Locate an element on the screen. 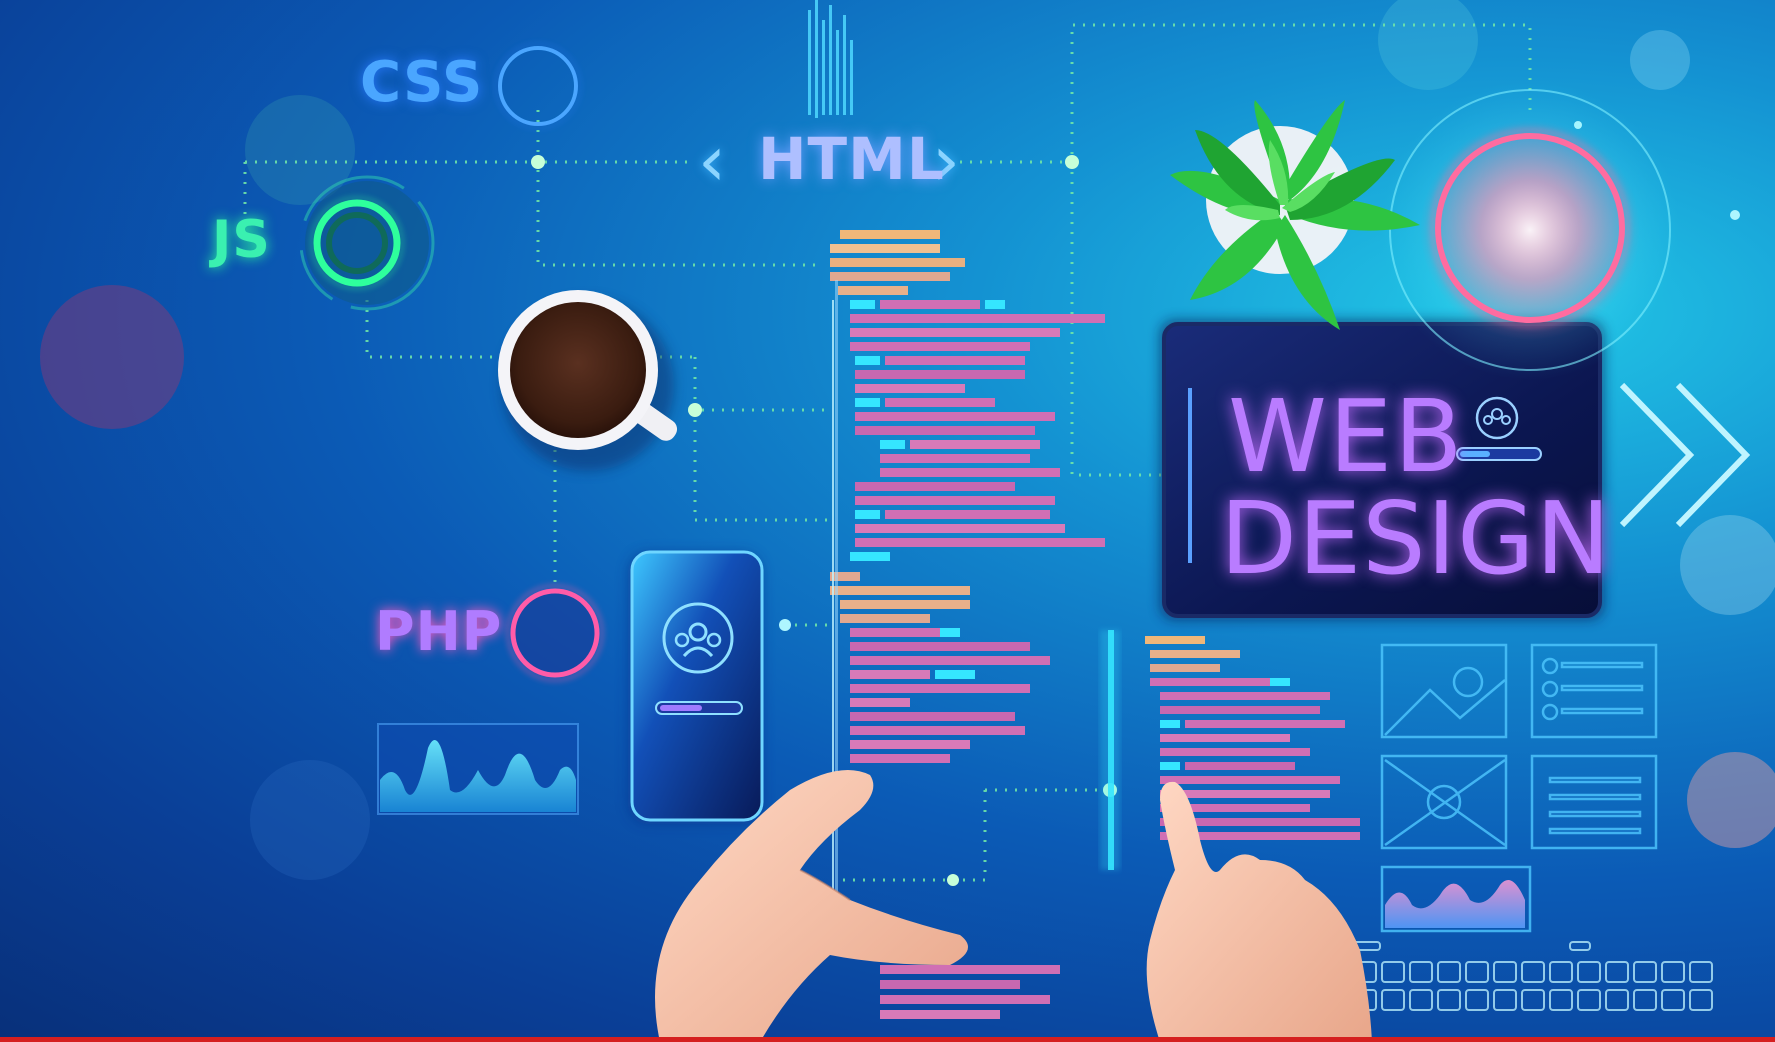 The image size is (1775, 1042). design-title: DESIGN is located at coordinates (1416, 538).